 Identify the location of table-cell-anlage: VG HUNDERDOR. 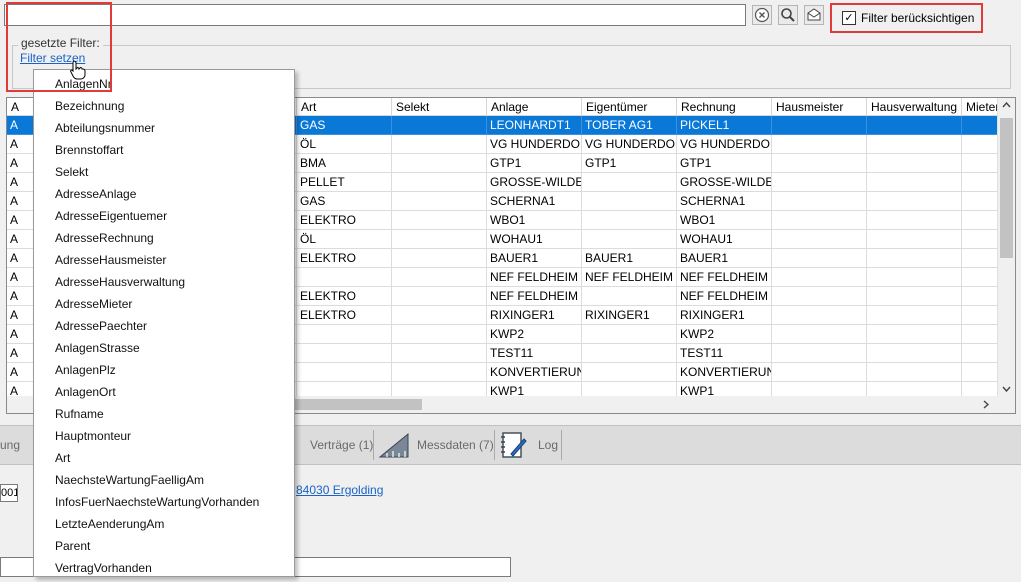
(534, 144).